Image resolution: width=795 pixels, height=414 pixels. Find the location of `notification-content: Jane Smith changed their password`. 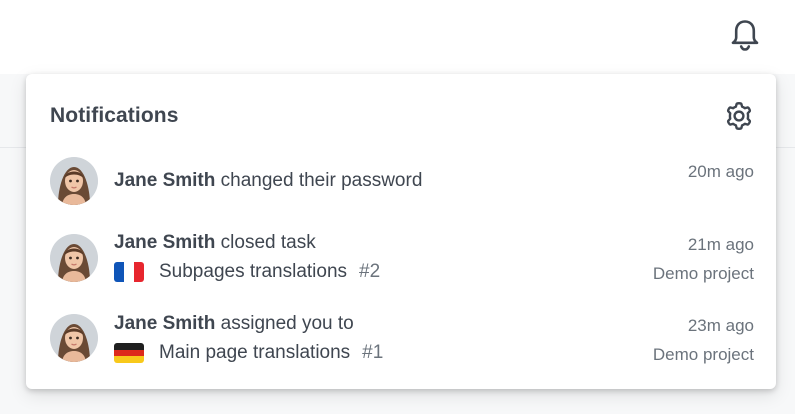

notification-content: Jane Smith changed their password is located at coordinates (374, 181).